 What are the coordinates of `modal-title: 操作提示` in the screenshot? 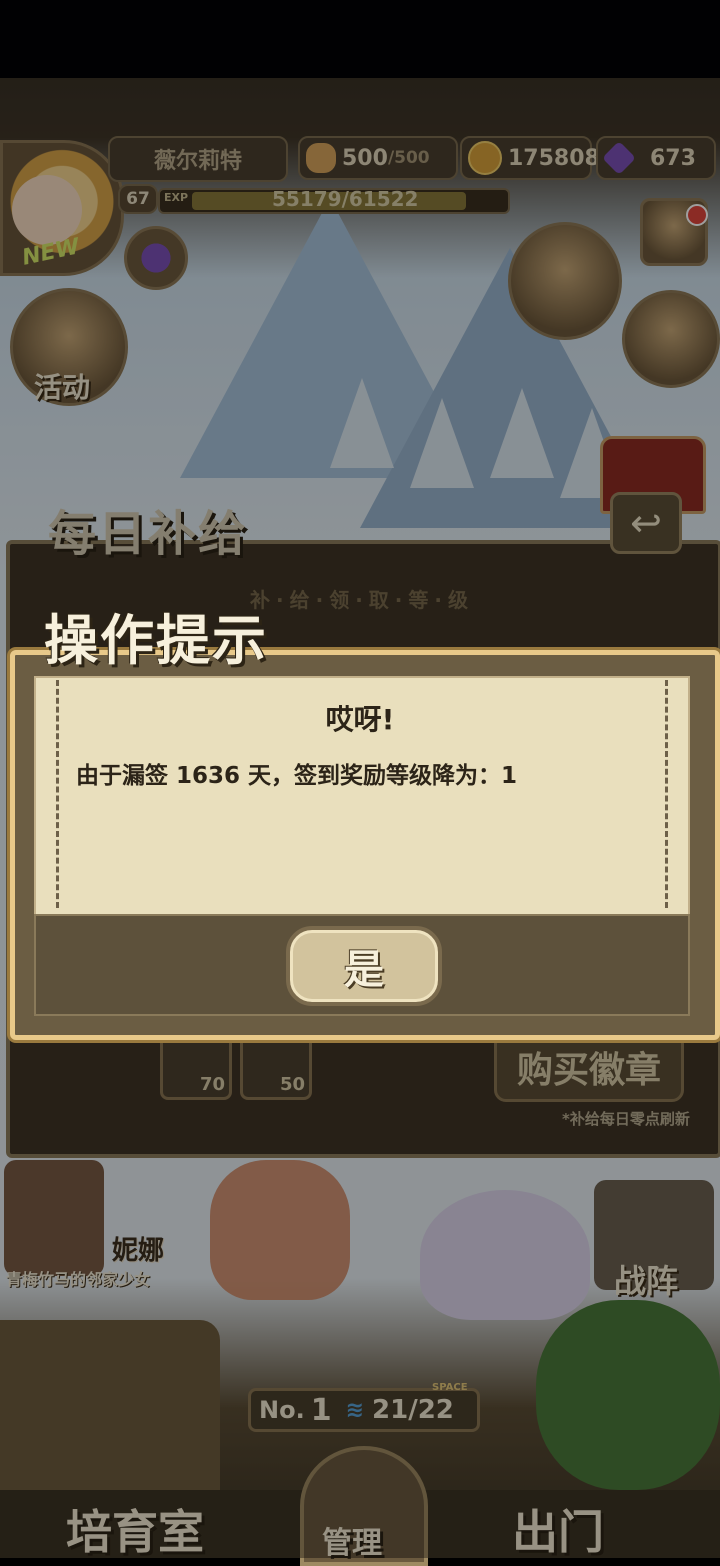 It's located at (156, 640).